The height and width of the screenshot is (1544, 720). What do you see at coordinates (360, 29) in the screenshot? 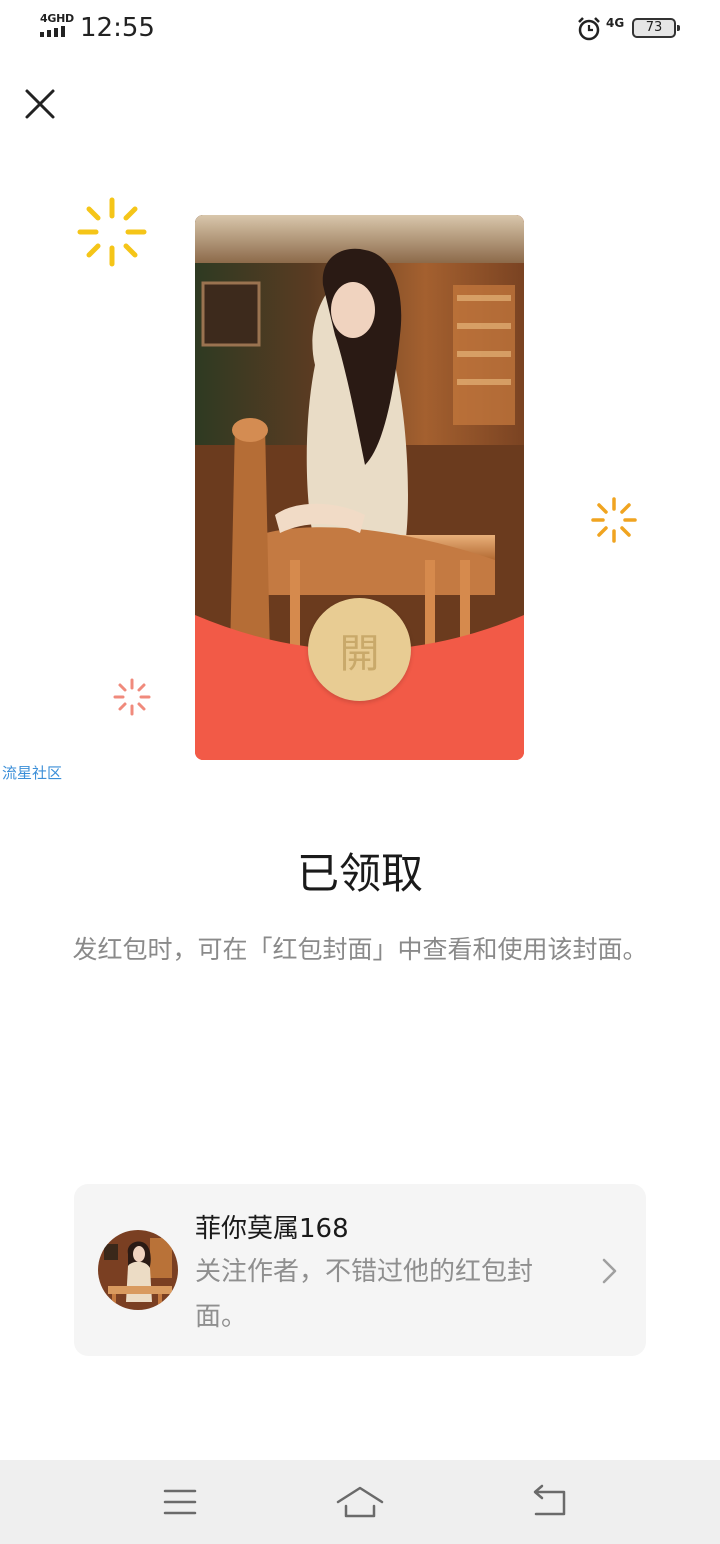
I see `status-bar: 4GHD 12:55 4G 73` at bounding box center [360, 29].